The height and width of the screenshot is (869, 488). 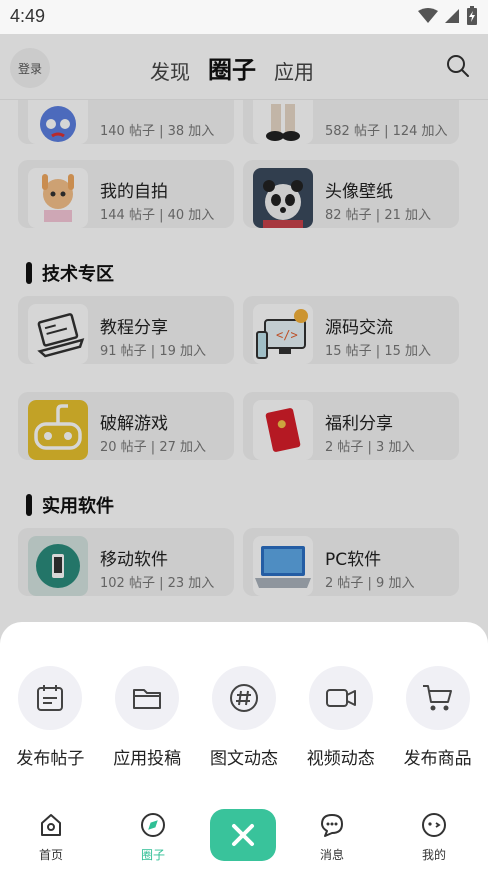 I want to click on publish-actions: 发布帖子 应用投稿 图文动态 视频动态 发布商品, so click(x=244, y=717).